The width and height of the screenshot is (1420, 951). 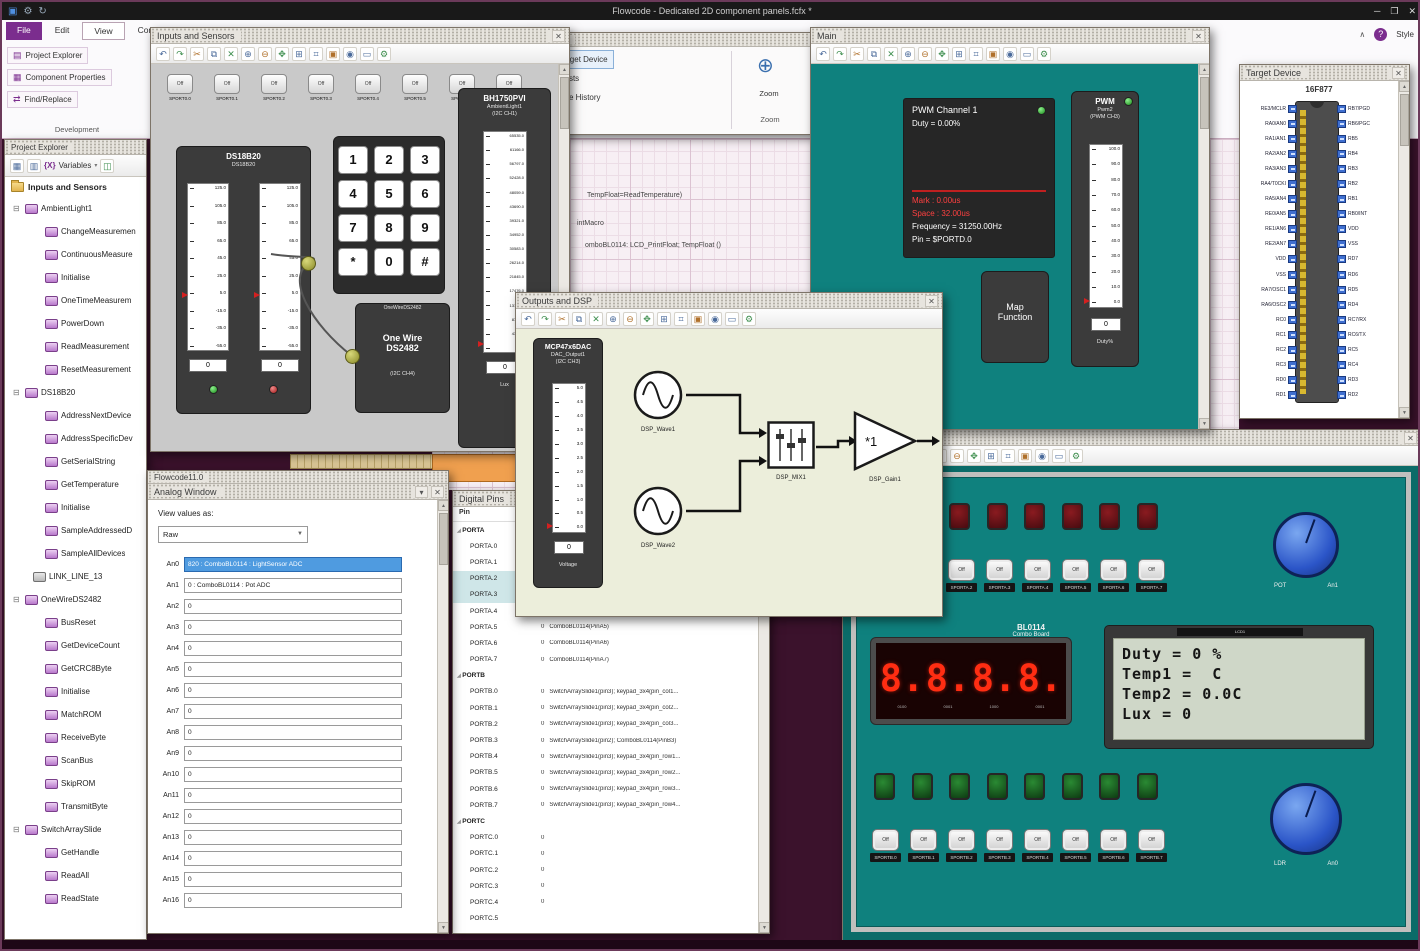 What do you see at coordinates (75, 668) in the screenshot?
I see `tree-item: GetCRC8Byte` at bounding box center [75, 668].